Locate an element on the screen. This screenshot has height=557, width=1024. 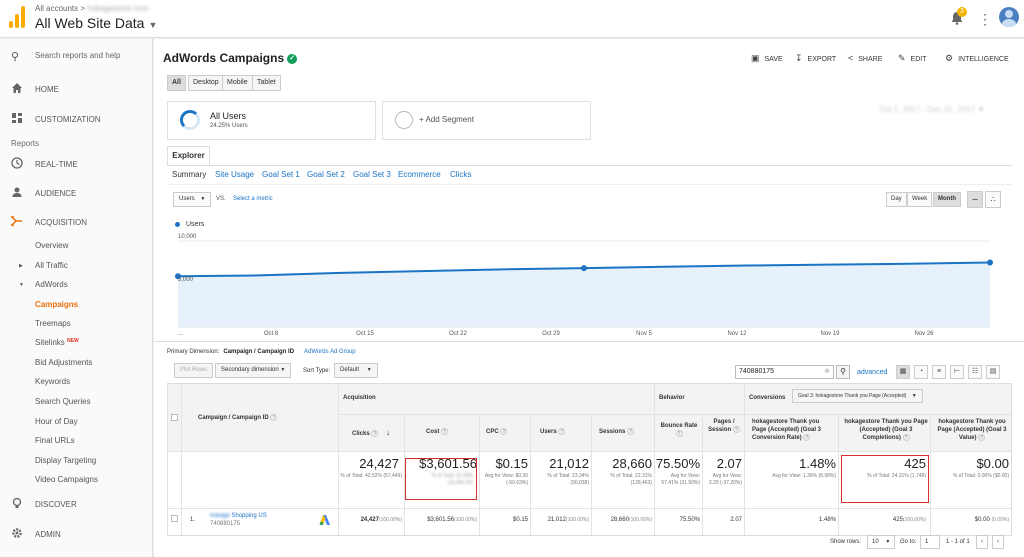
sidebar-item-campaigns: Campaigns is located at coordinates (56, 304).